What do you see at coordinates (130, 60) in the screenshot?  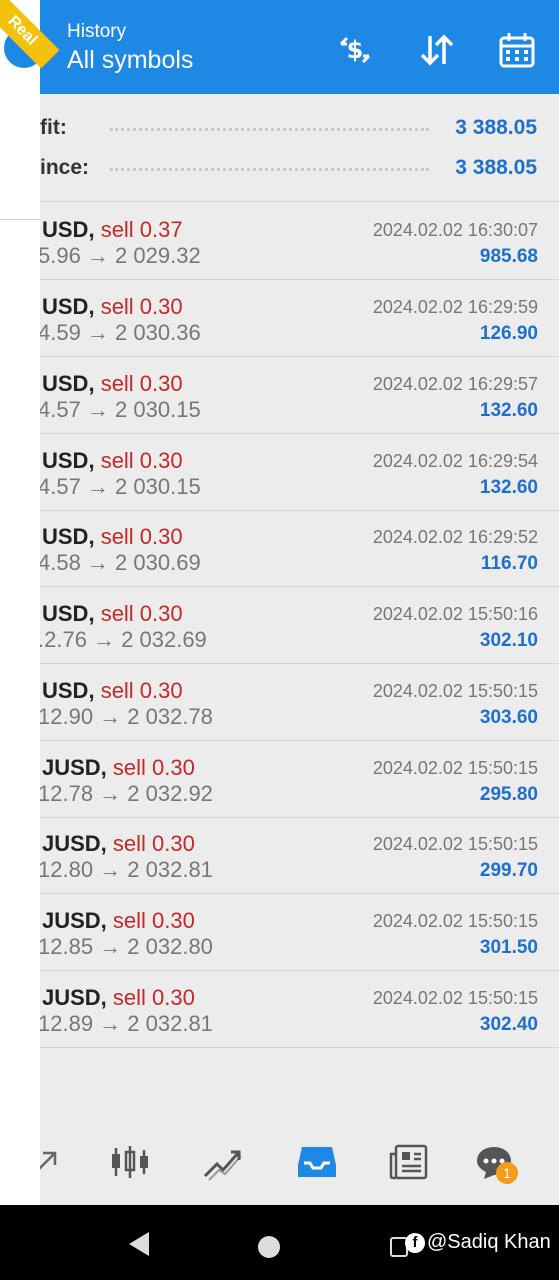 I see `symbol-filter: All symbols` at bounding box center [130, 60].